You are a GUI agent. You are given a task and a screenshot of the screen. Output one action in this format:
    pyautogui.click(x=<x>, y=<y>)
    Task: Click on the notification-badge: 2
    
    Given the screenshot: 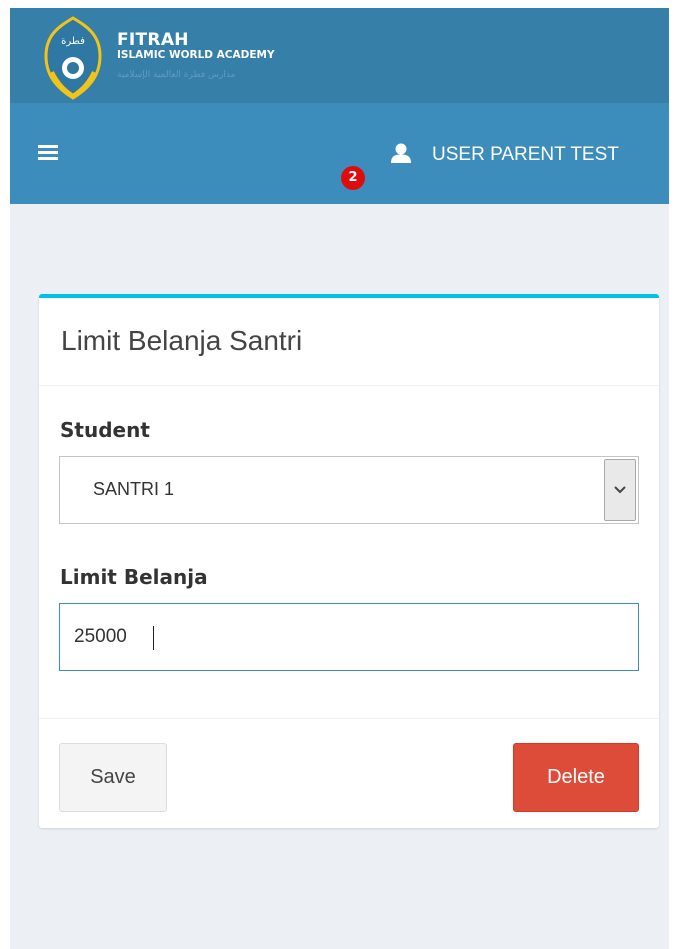 What is the action you would take?
    pyautogui.click(x=353, y=178)
    